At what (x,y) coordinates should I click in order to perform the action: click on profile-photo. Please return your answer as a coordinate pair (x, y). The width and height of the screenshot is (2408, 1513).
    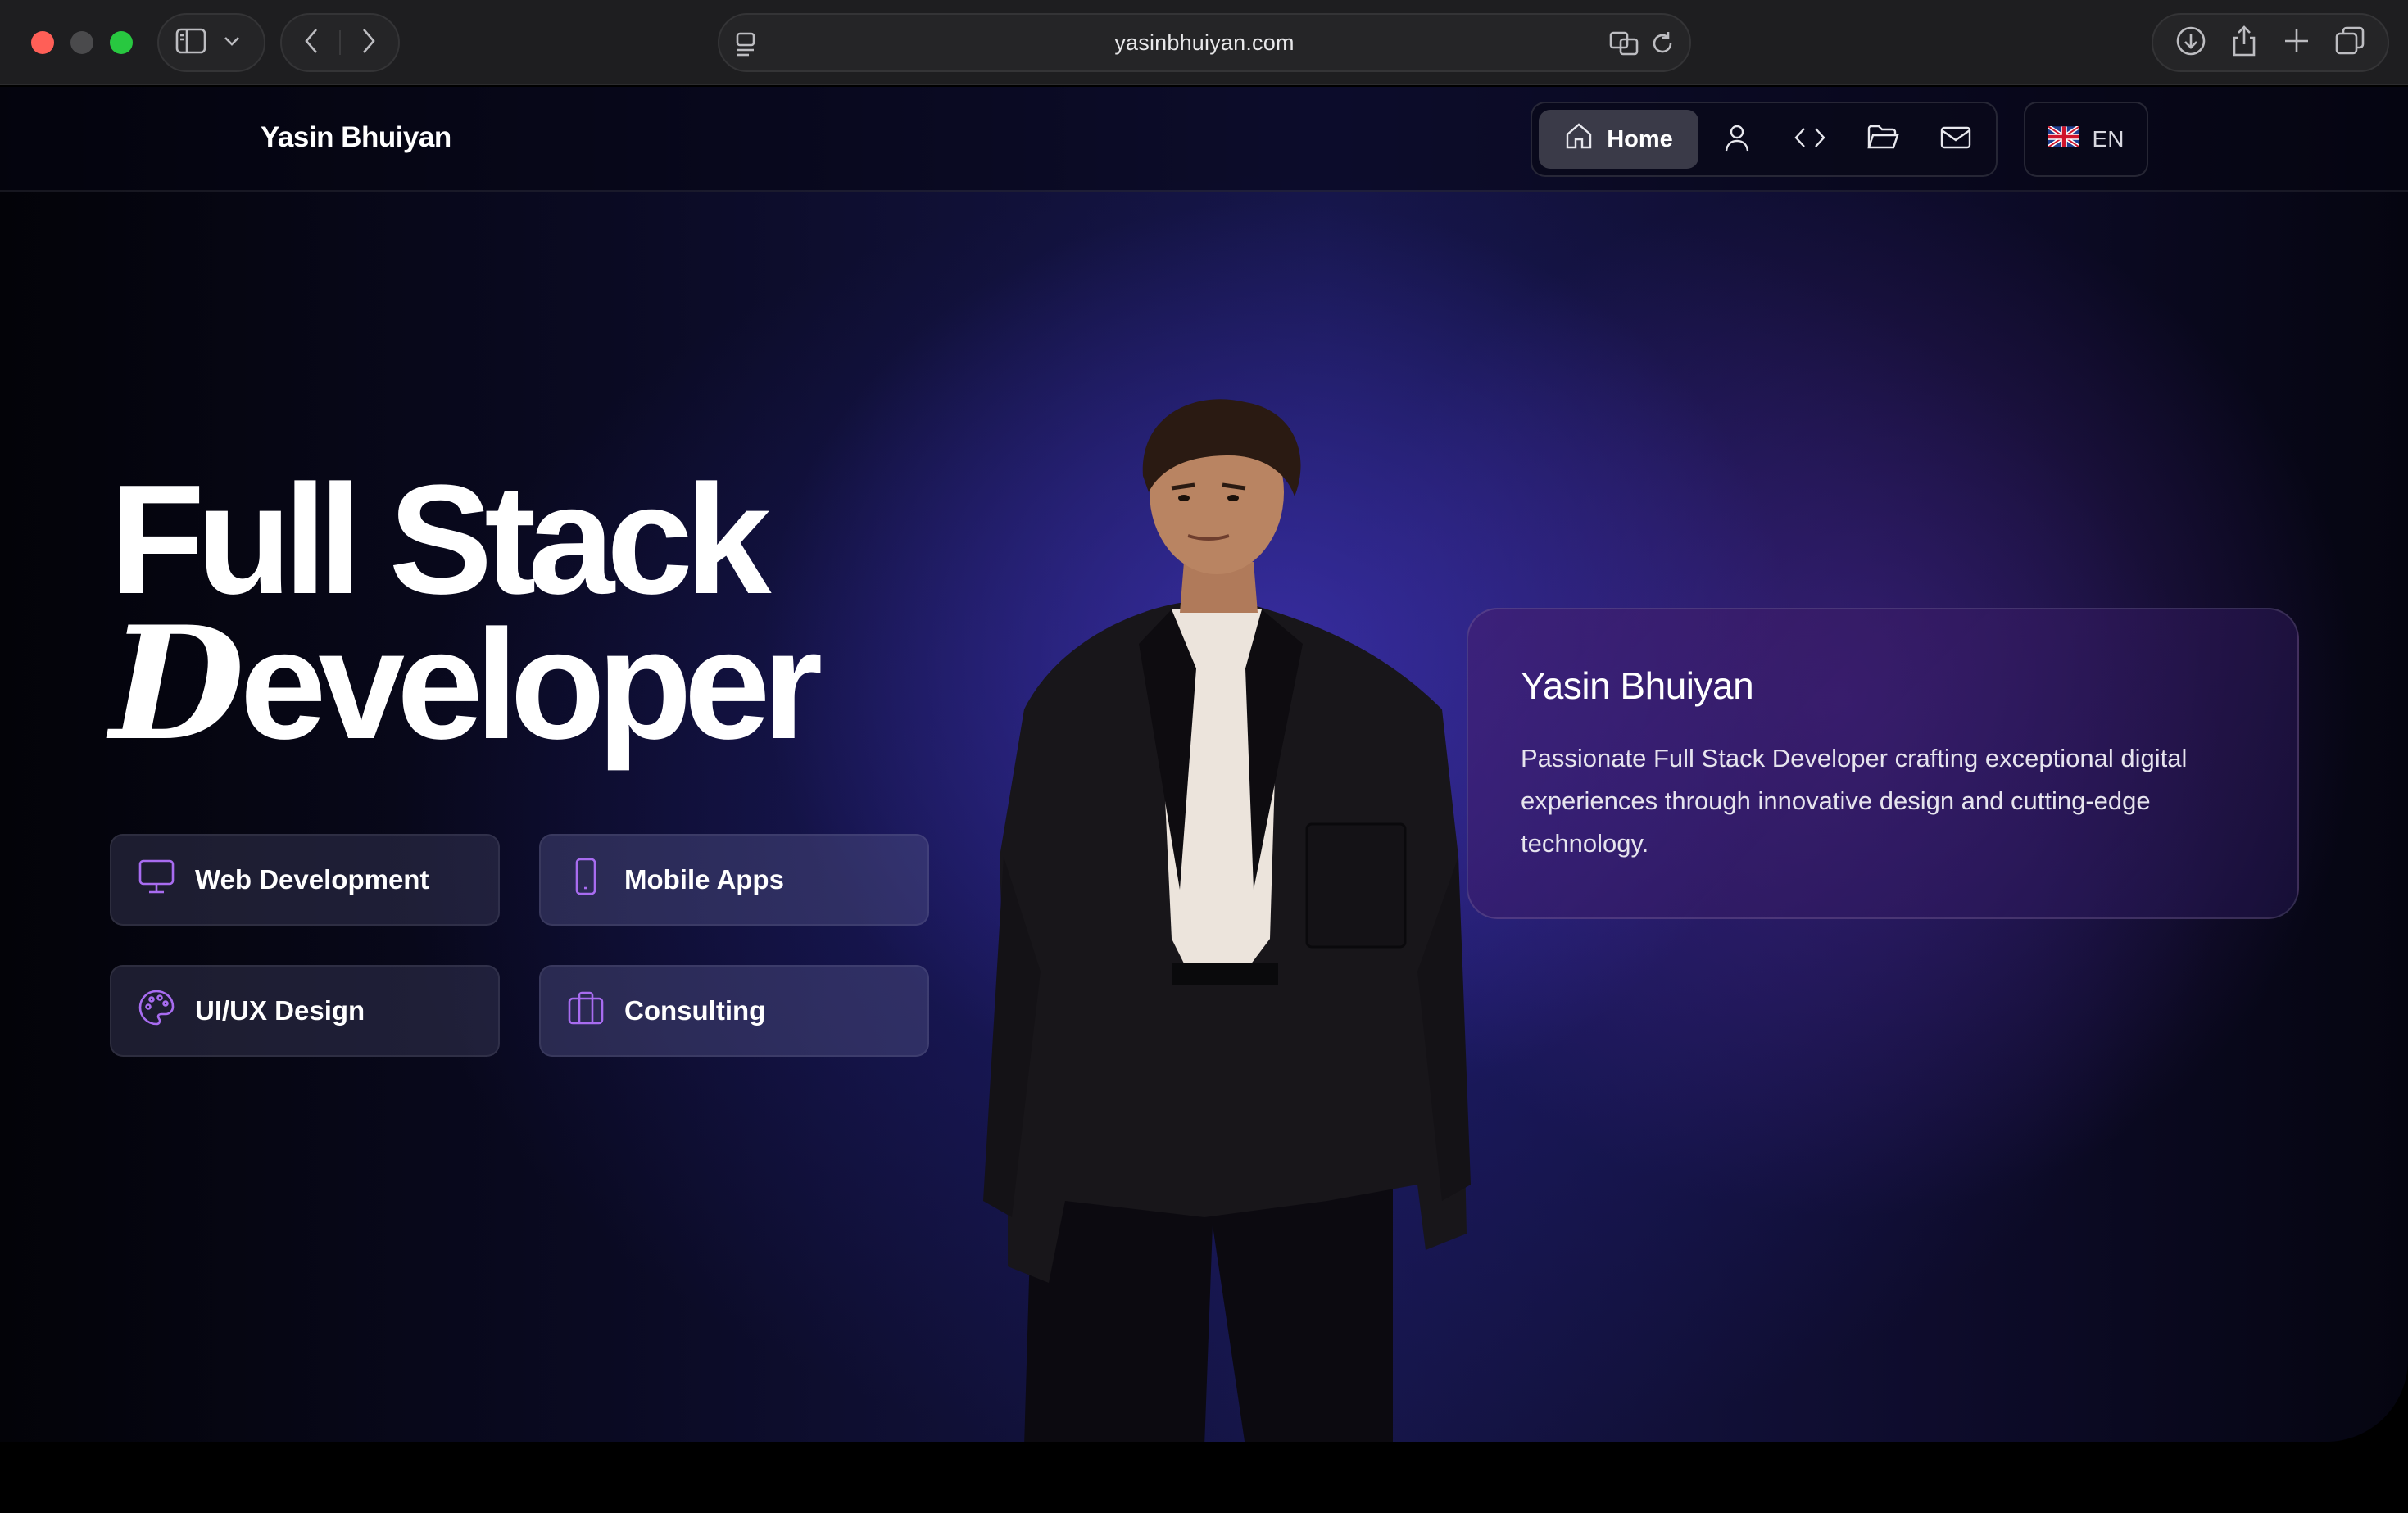
    Looking at the image, I should click on (1227, 921).